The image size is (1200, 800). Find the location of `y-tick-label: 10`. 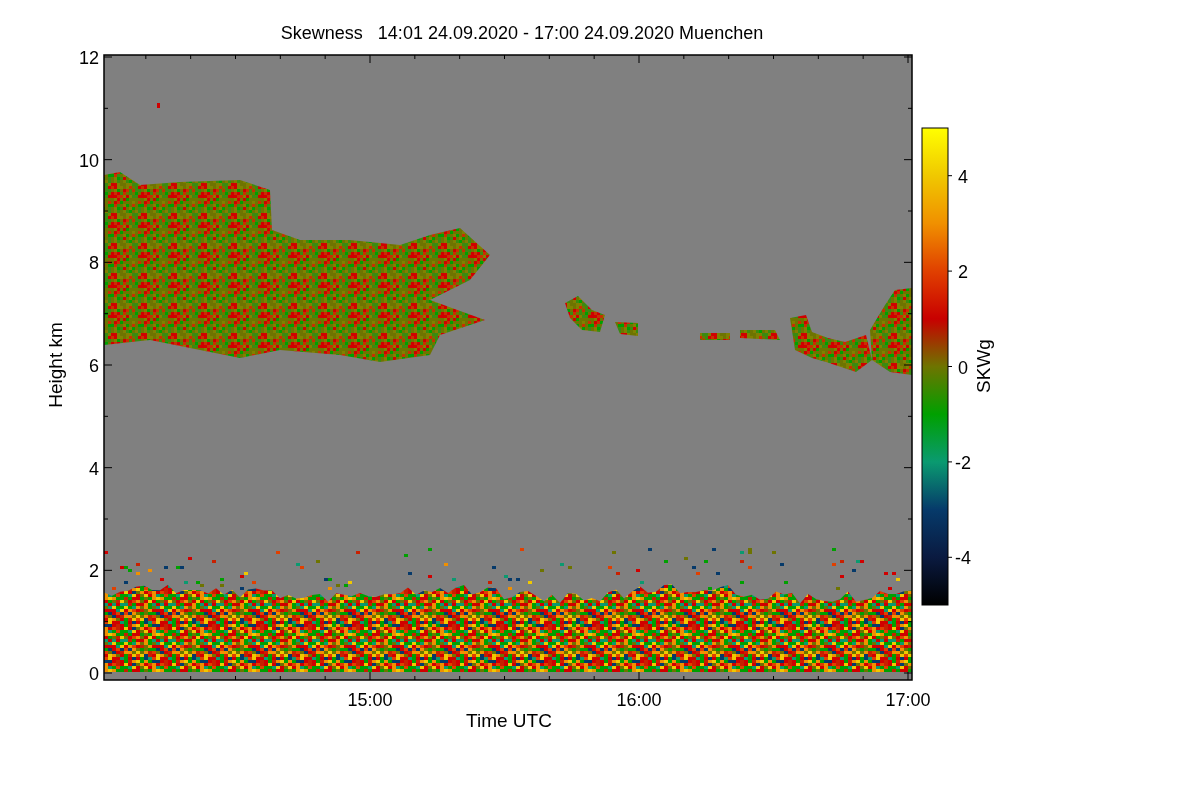

y-tick-label: 10 is located at coordinates (88, 160).